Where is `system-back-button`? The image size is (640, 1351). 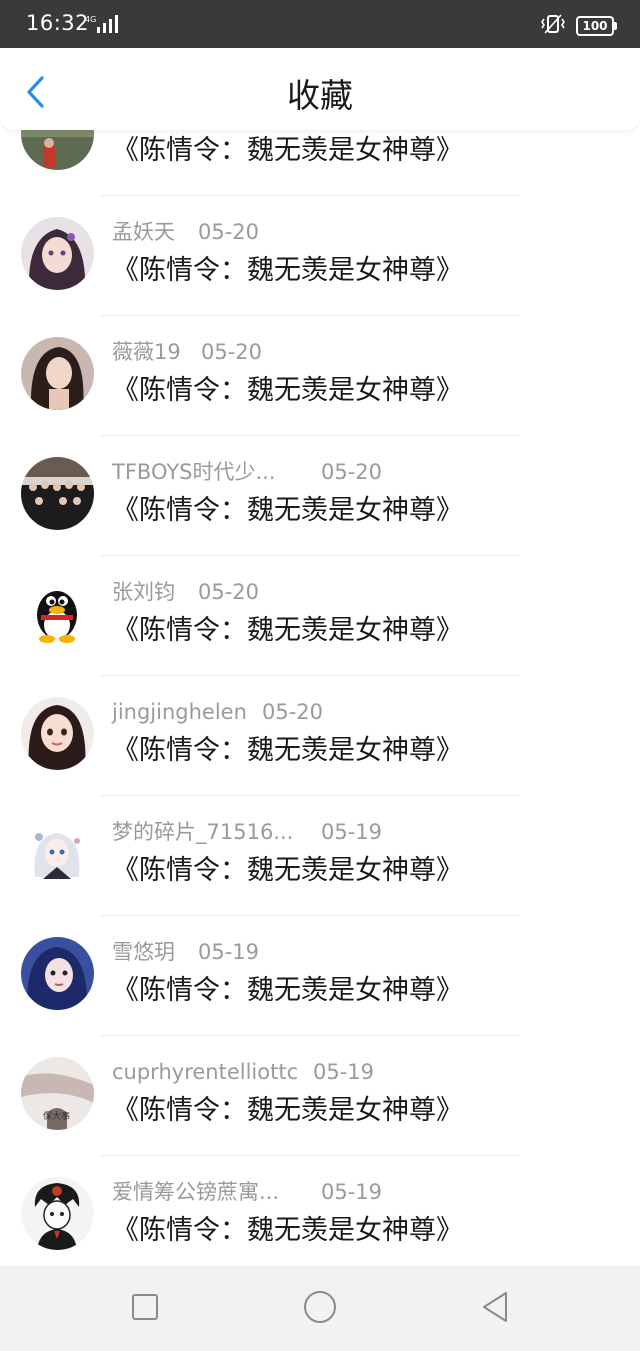
system-back-button is located at coordinates (495, 1309).